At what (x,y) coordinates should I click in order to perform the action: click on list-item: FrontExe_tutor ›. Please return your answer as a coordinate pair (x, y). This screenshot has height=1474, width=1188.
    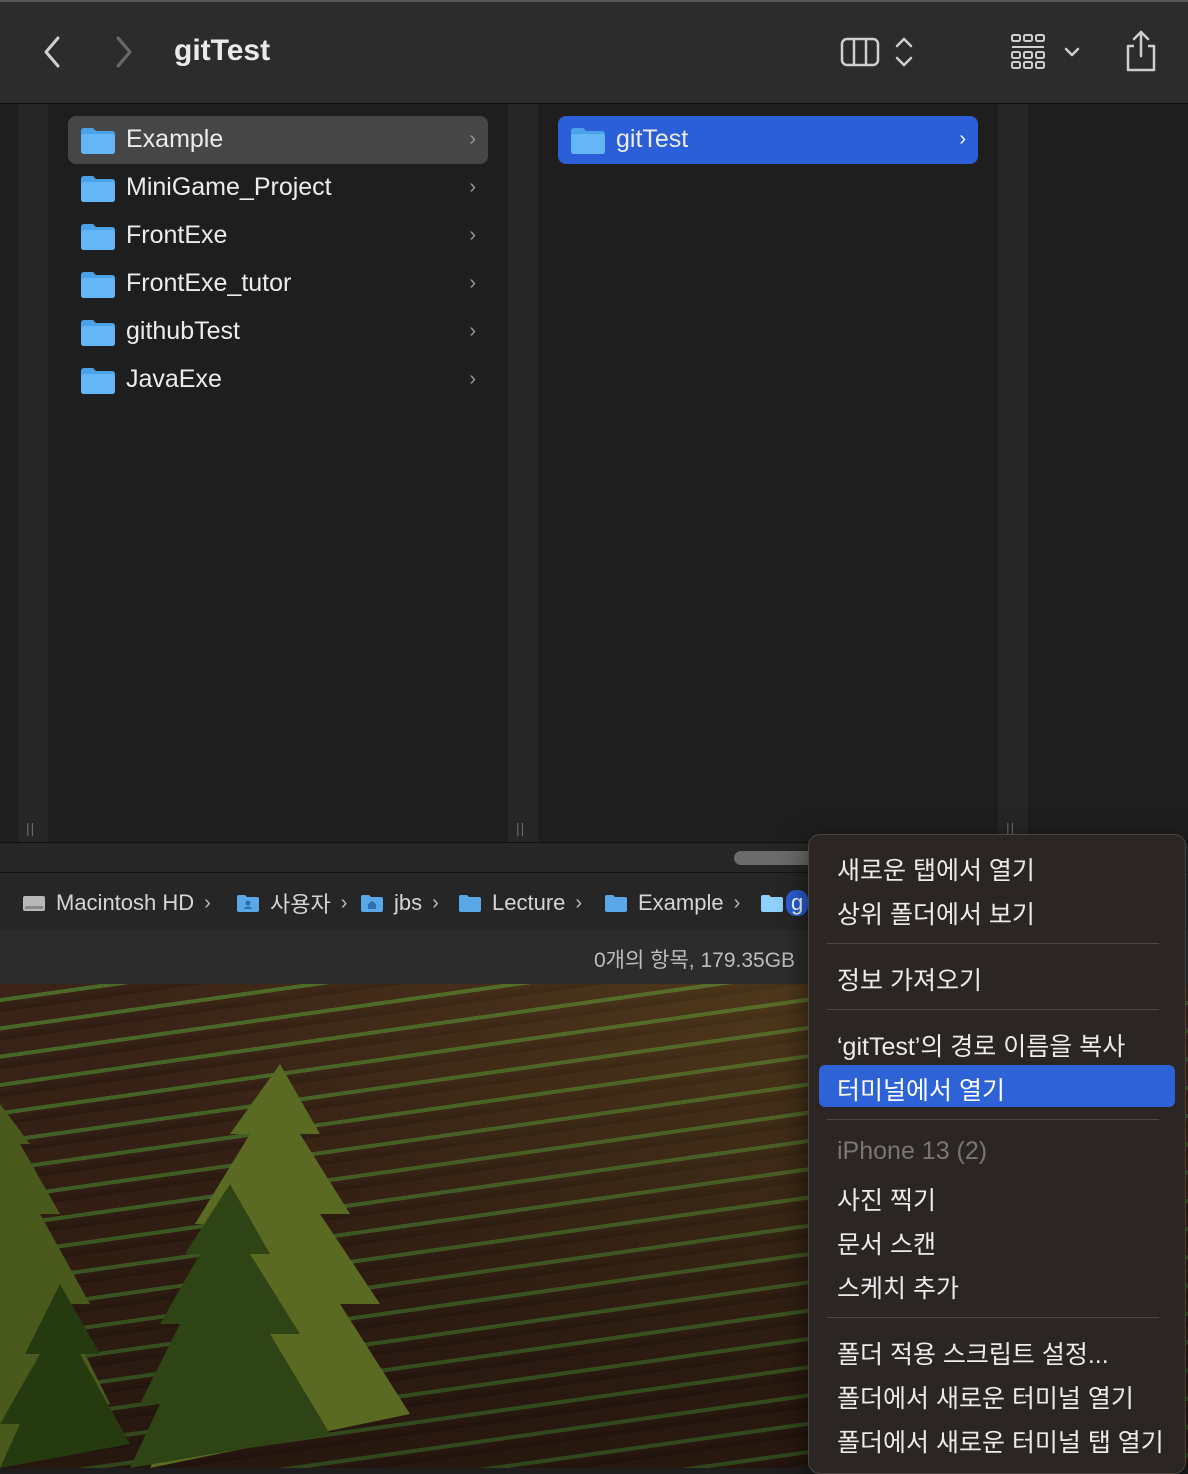
    Looking at the image, I should click on (278, 284).